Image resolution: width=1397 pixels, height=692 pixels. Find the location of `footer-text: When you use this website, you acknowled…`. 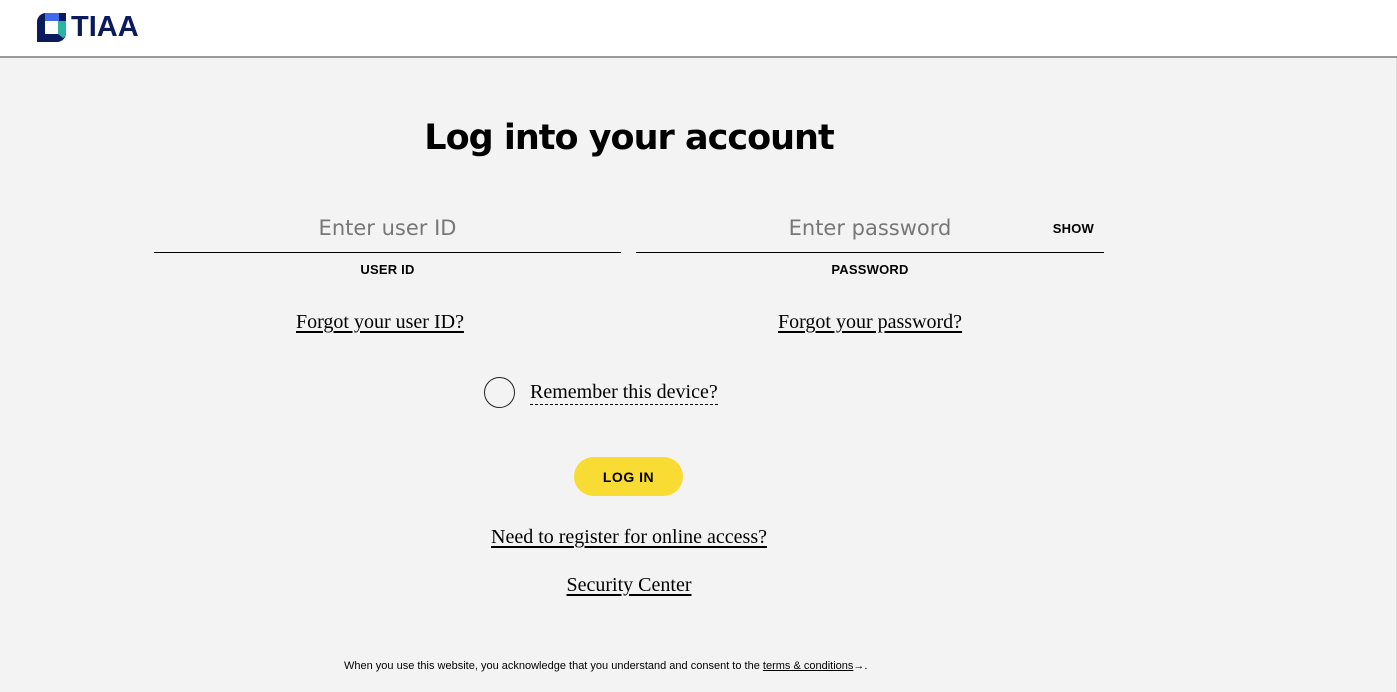

footer-text: When you use this website, you acknowled… is located at coordinates (553, 666).